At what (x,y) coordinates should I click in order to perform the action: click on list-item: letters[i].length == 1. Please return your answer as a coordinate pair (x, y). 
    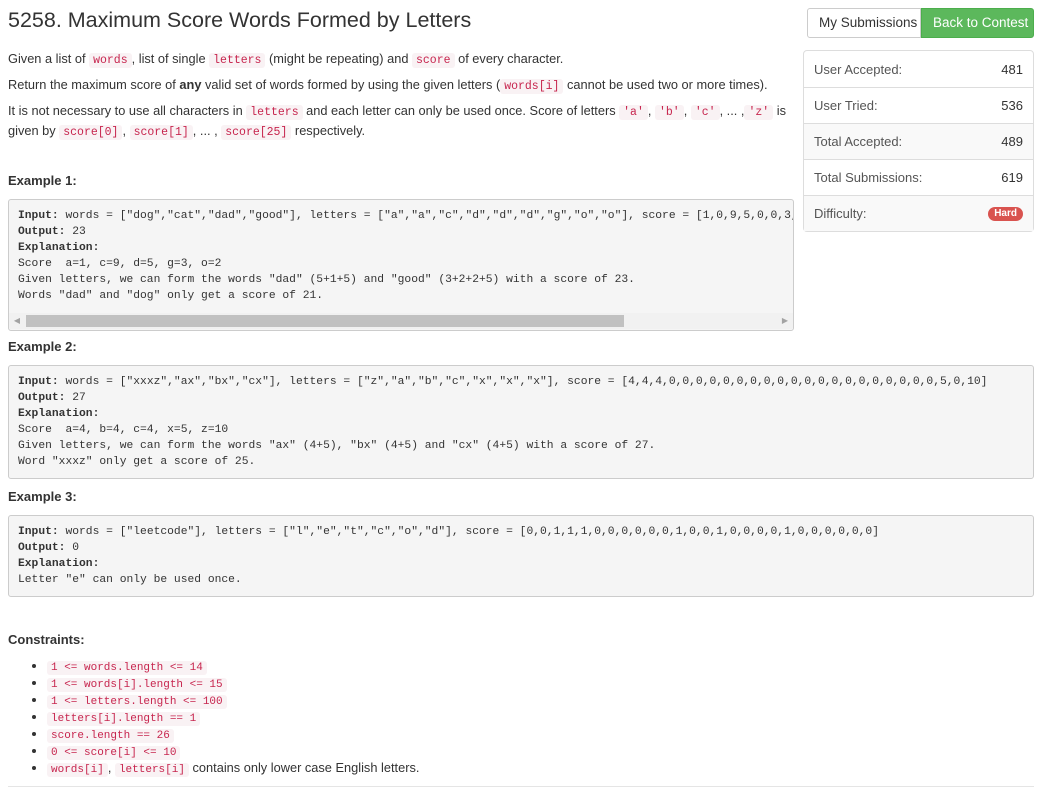
    Looking at the image, I should click on (233, 717).